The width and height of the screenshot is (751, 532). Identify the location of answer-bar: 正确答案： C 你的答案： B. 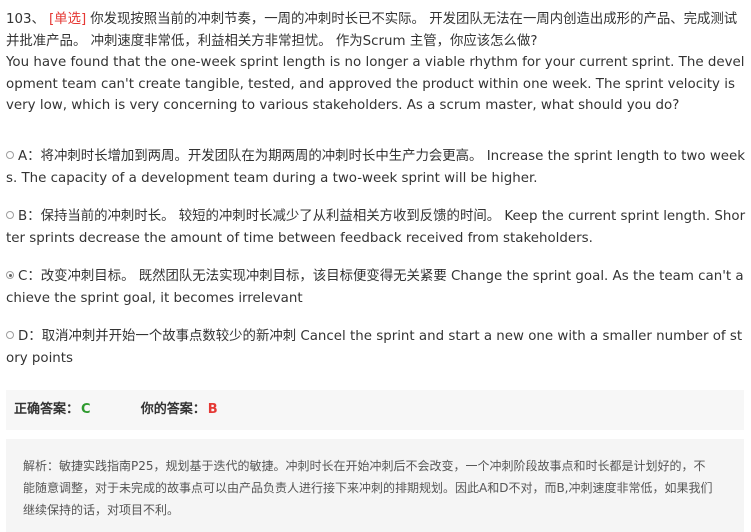
(375, 410).